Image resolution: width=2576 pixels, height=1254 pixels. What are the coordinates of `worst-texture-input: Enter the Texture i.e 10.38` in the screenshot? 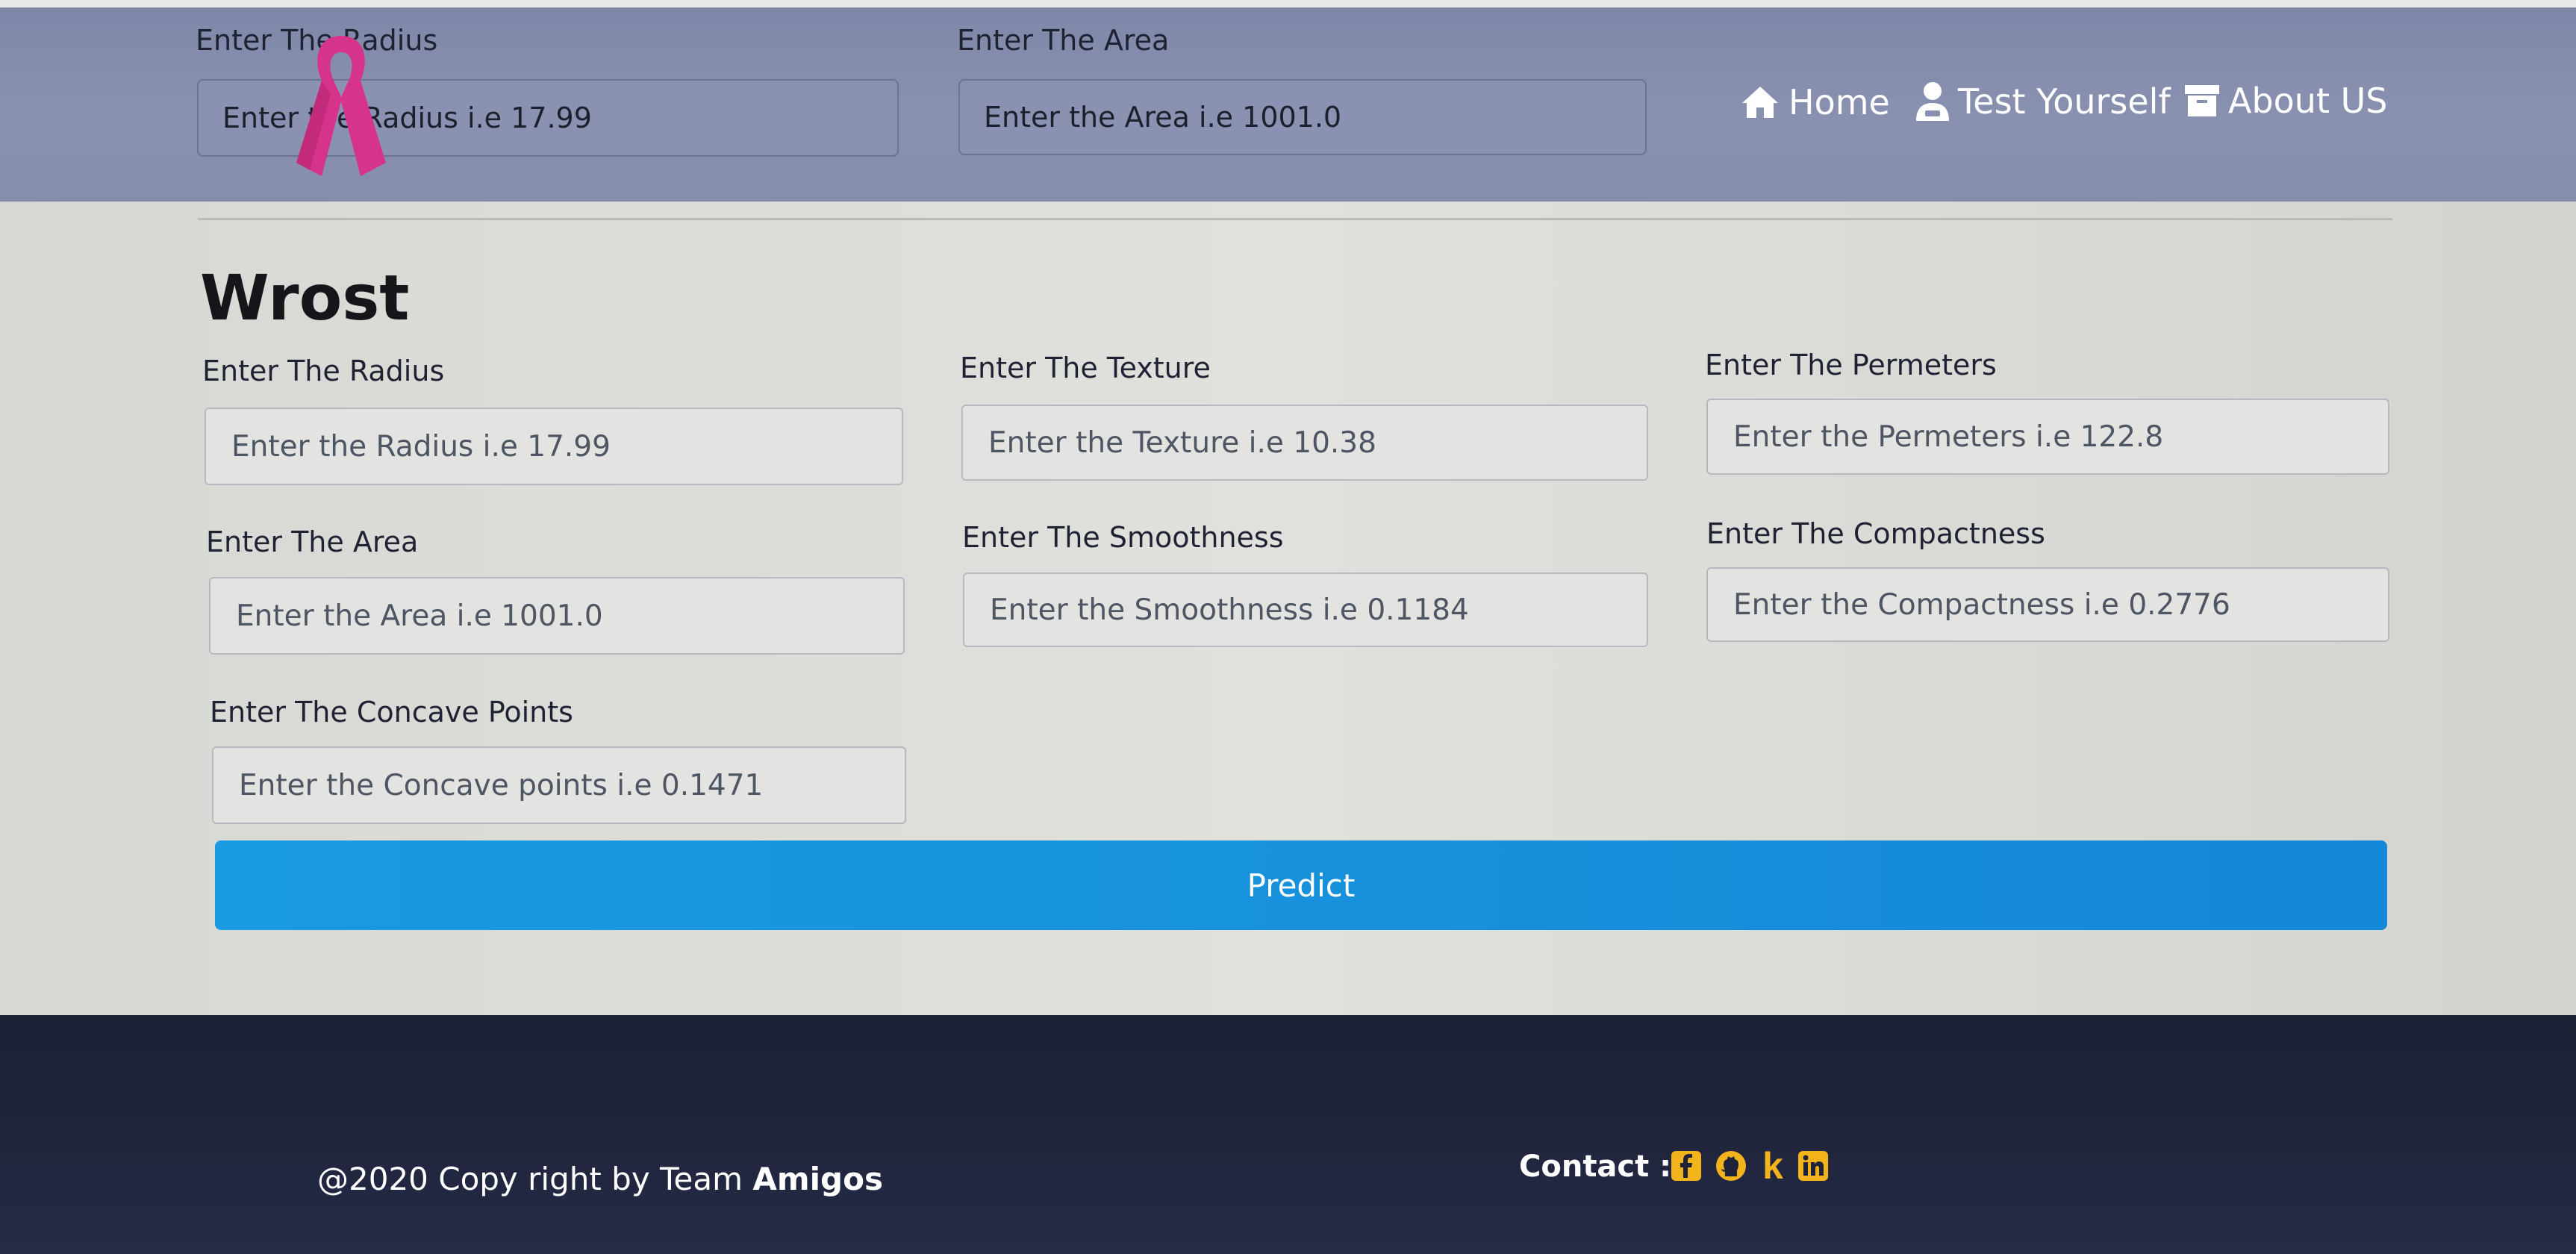 It's located at (1304, 443).